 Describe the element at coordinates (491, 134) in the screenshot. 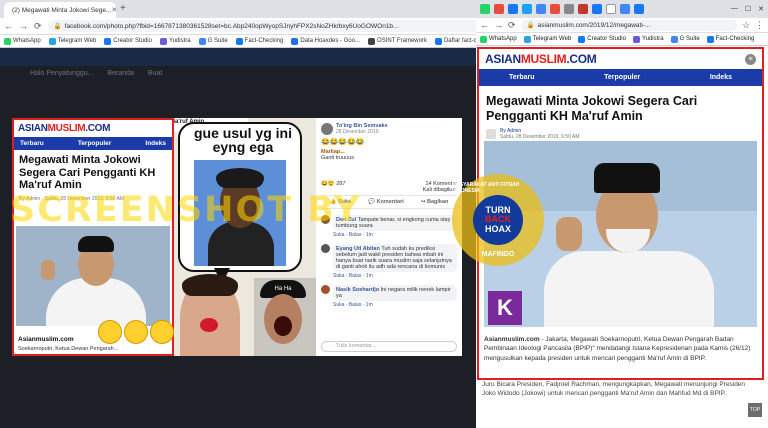

I see `author-avatar` at that location.